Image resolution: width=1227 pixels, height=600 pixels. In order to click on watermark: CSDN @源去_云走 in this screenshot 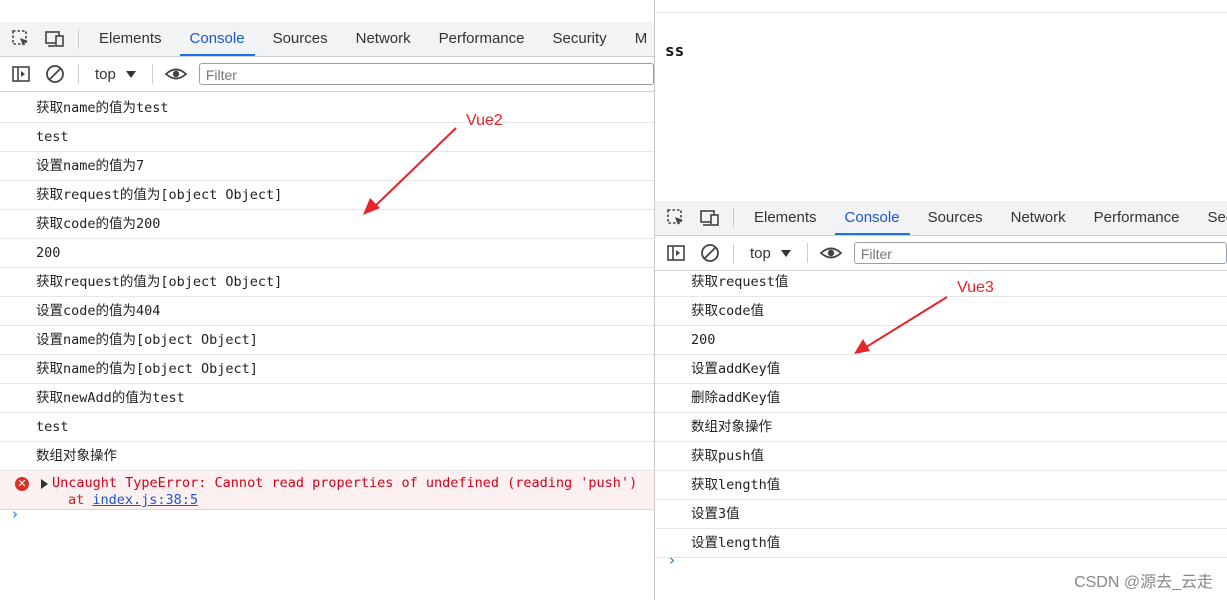, I will do `click(1143, 582)`.